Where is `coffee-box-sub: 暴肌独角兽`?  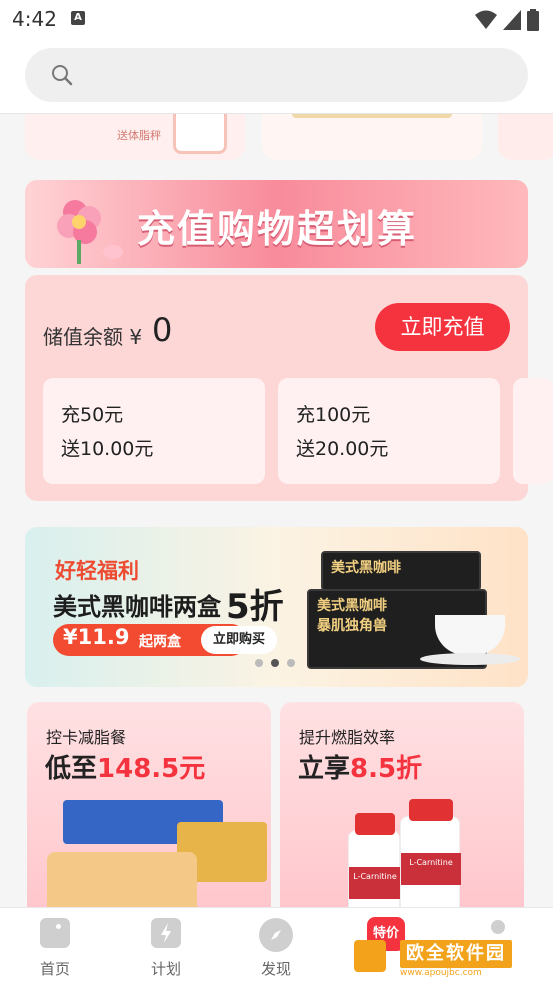
coffee-box-sub: 暴肌独角兽 is located at coordinates (352, 626).